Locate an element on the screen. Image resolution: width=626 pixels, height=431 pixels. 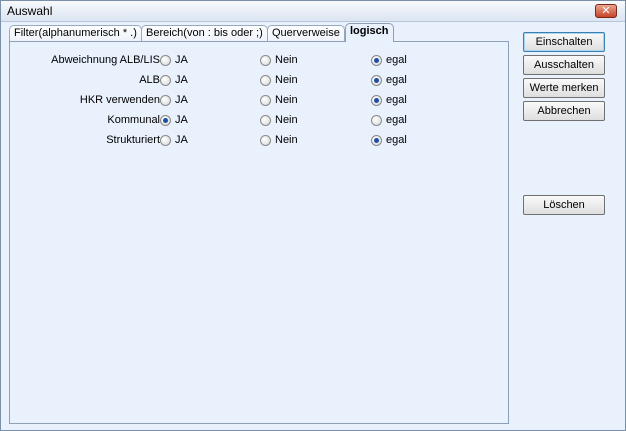
einschalten-button: Einschalten is located at coordinates (564, 42).